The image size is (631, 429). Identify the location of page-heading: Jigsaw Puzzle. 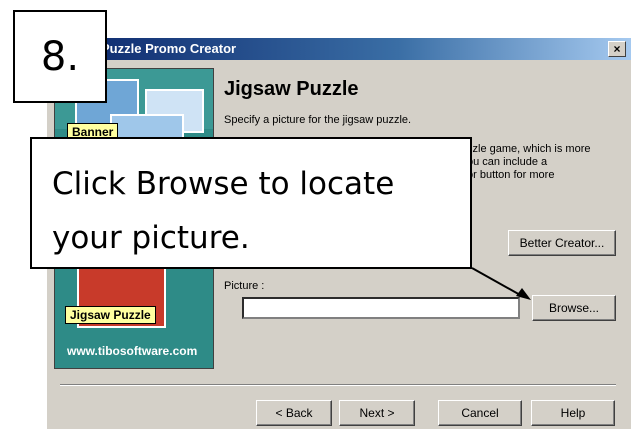
(291, 89).